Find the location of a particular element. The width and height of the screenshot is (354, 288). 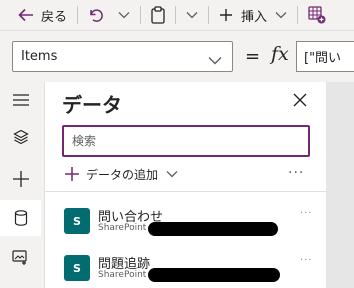

fx-icon: fx is located at coordinates (280, 54).